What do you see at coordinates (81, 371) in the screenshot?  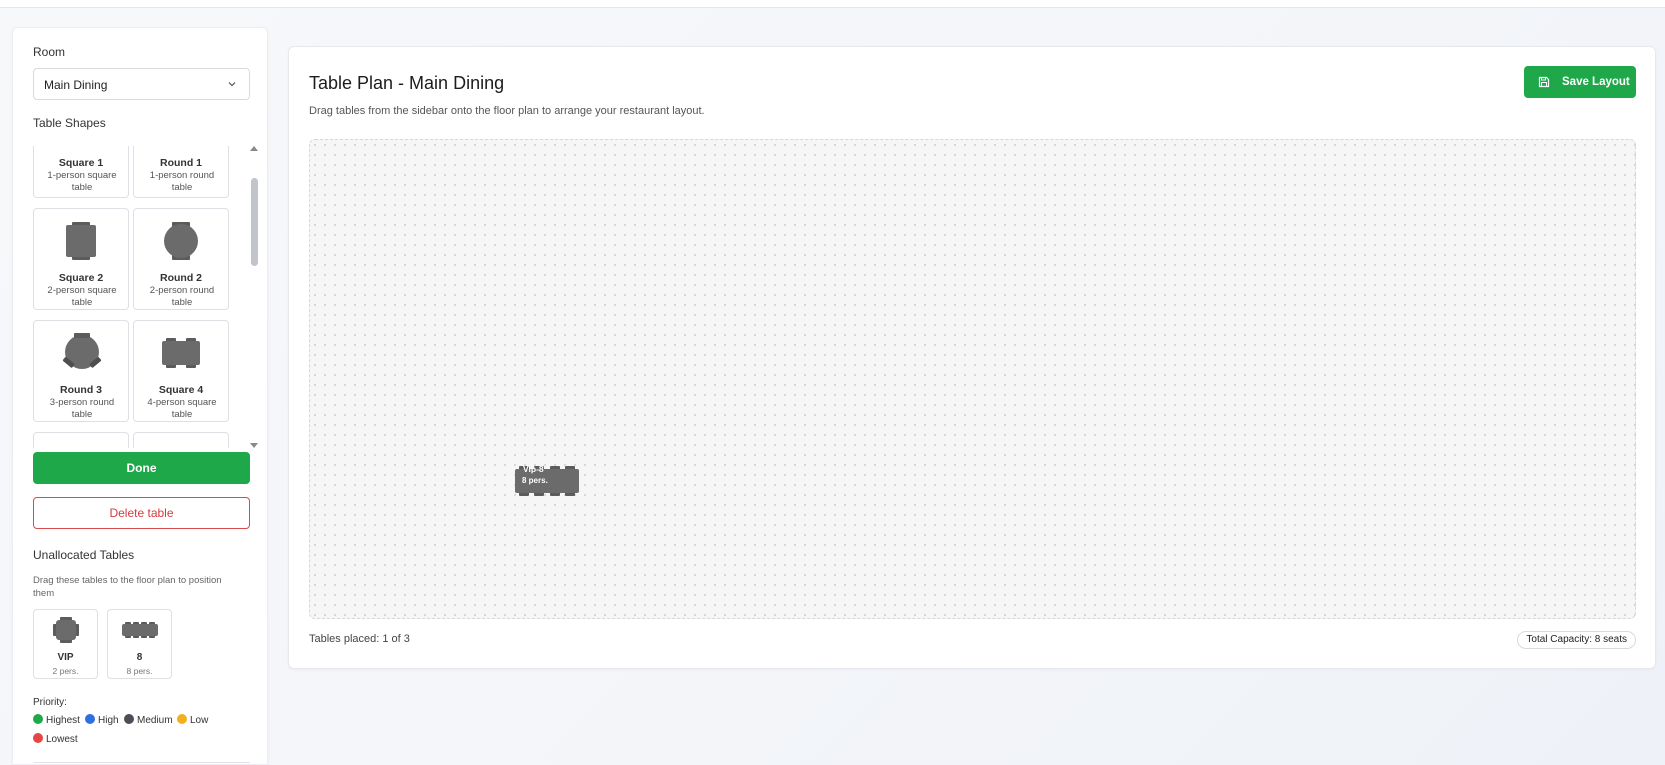 I see `shape-card-round-3: Round 3 3-person round table` at bounding box center [81, 371].